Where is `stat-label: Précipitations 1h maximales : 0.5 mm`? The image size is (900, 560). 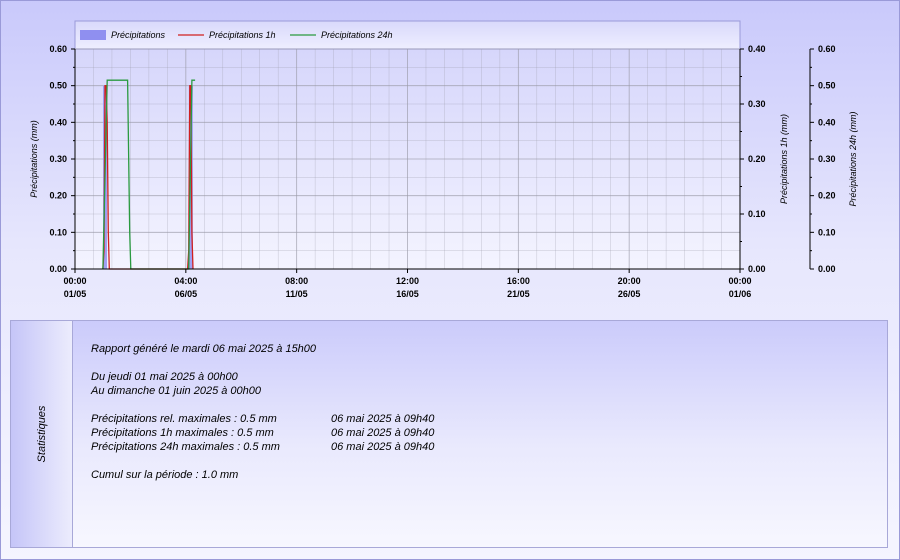
stat-label: Précipitations 1h maximales : 0.5 mm is located at coordinates (182, 433).